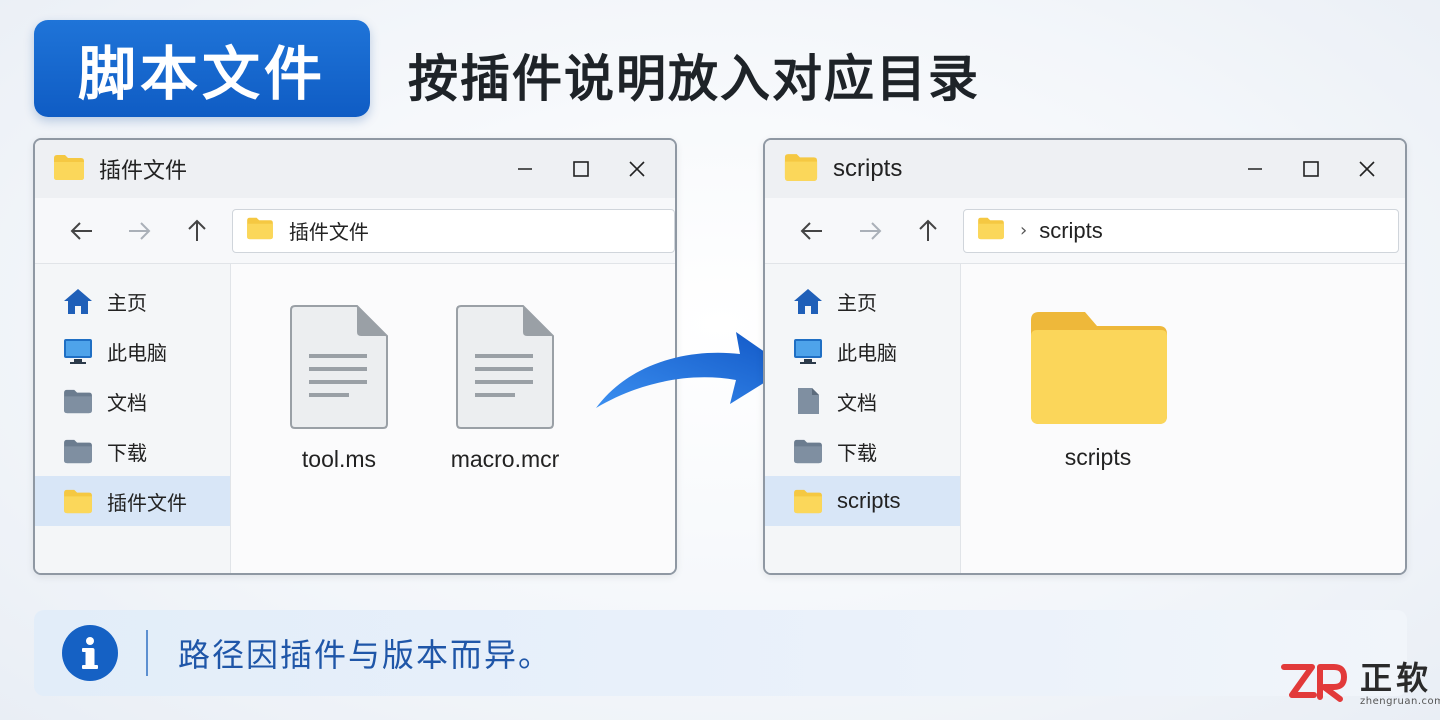 The width and height of the screenshot is (1440, 720). What do you see at coordinates (869, 500) in the screenshot?
I see `sidebar-item-label: scripts` at bounding box center [869, 500].